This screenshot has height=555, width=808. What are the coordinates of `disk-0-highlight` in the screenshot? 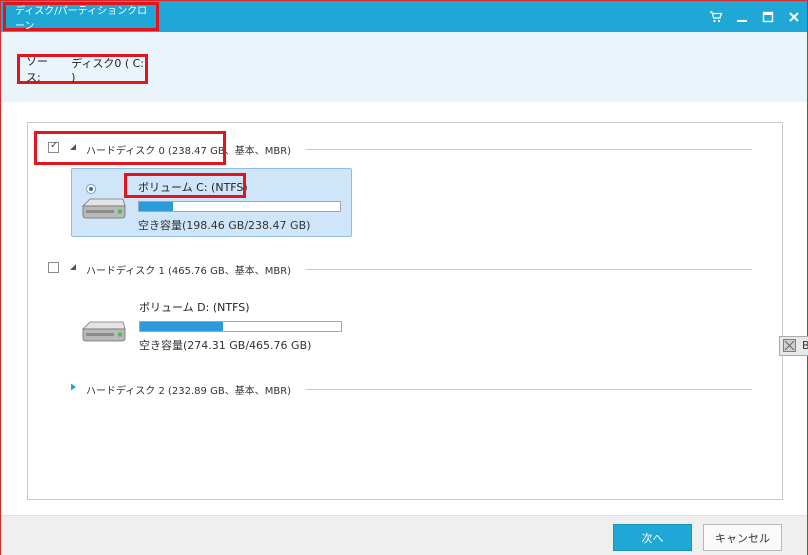 It's located at (130, 148).